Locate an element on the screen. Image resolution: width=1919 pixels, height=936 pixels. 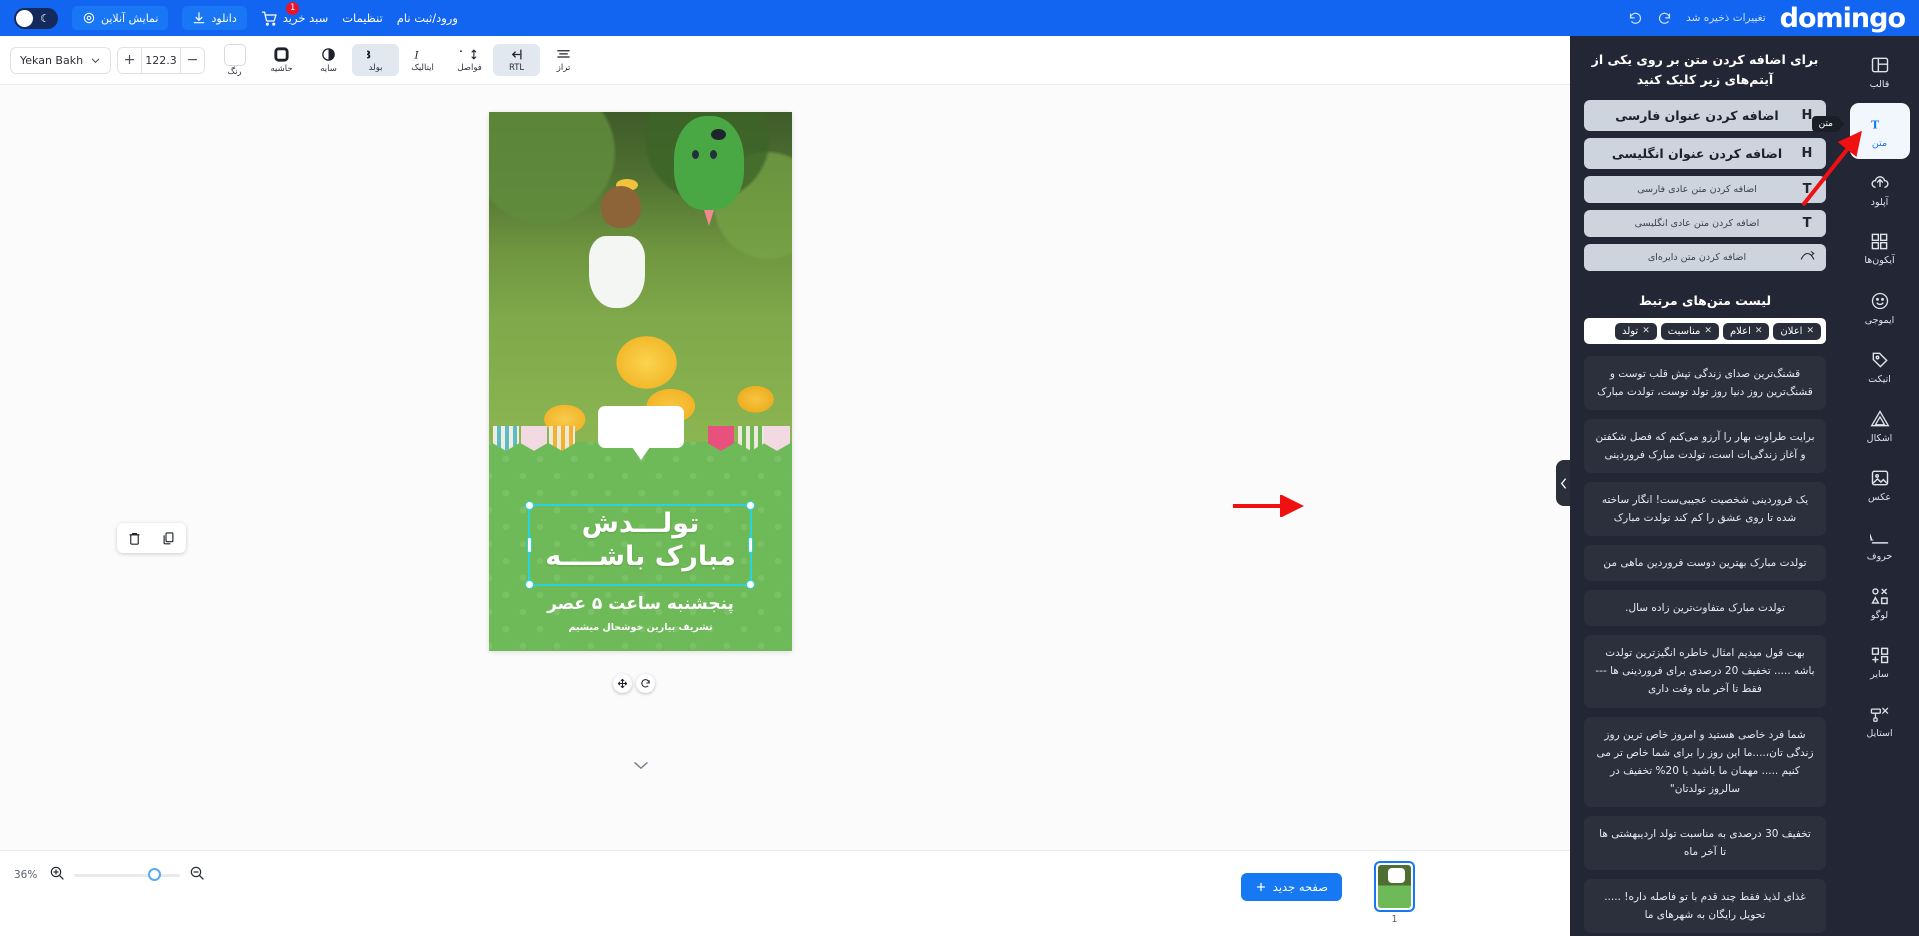
sidebar-item-icons: آیکون‌ها is located at coordinates (1880, 249).